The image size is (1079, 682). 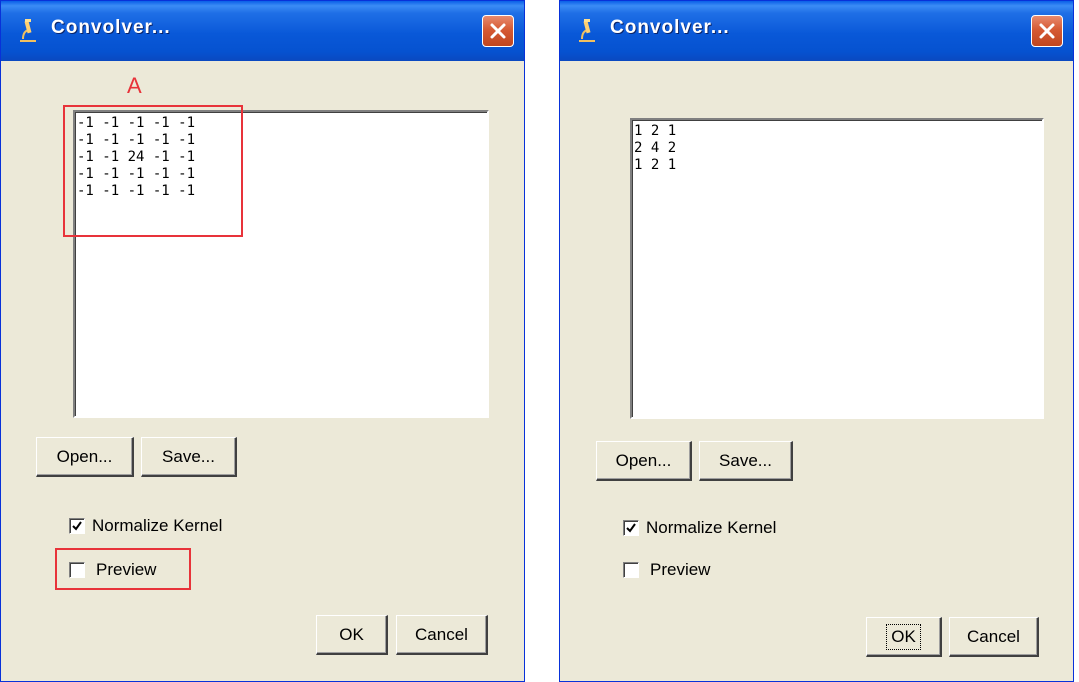 I want to click on preview-label: Preview, so click(x=680, y=569).